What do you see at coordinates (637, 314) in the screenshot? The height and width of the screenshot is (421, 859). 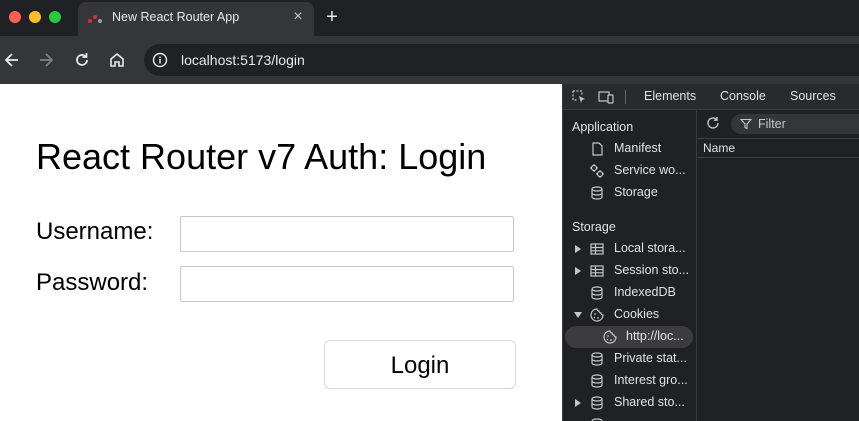 I see `sidebar-item-label: Cookies` at bounding box center [637, 314].